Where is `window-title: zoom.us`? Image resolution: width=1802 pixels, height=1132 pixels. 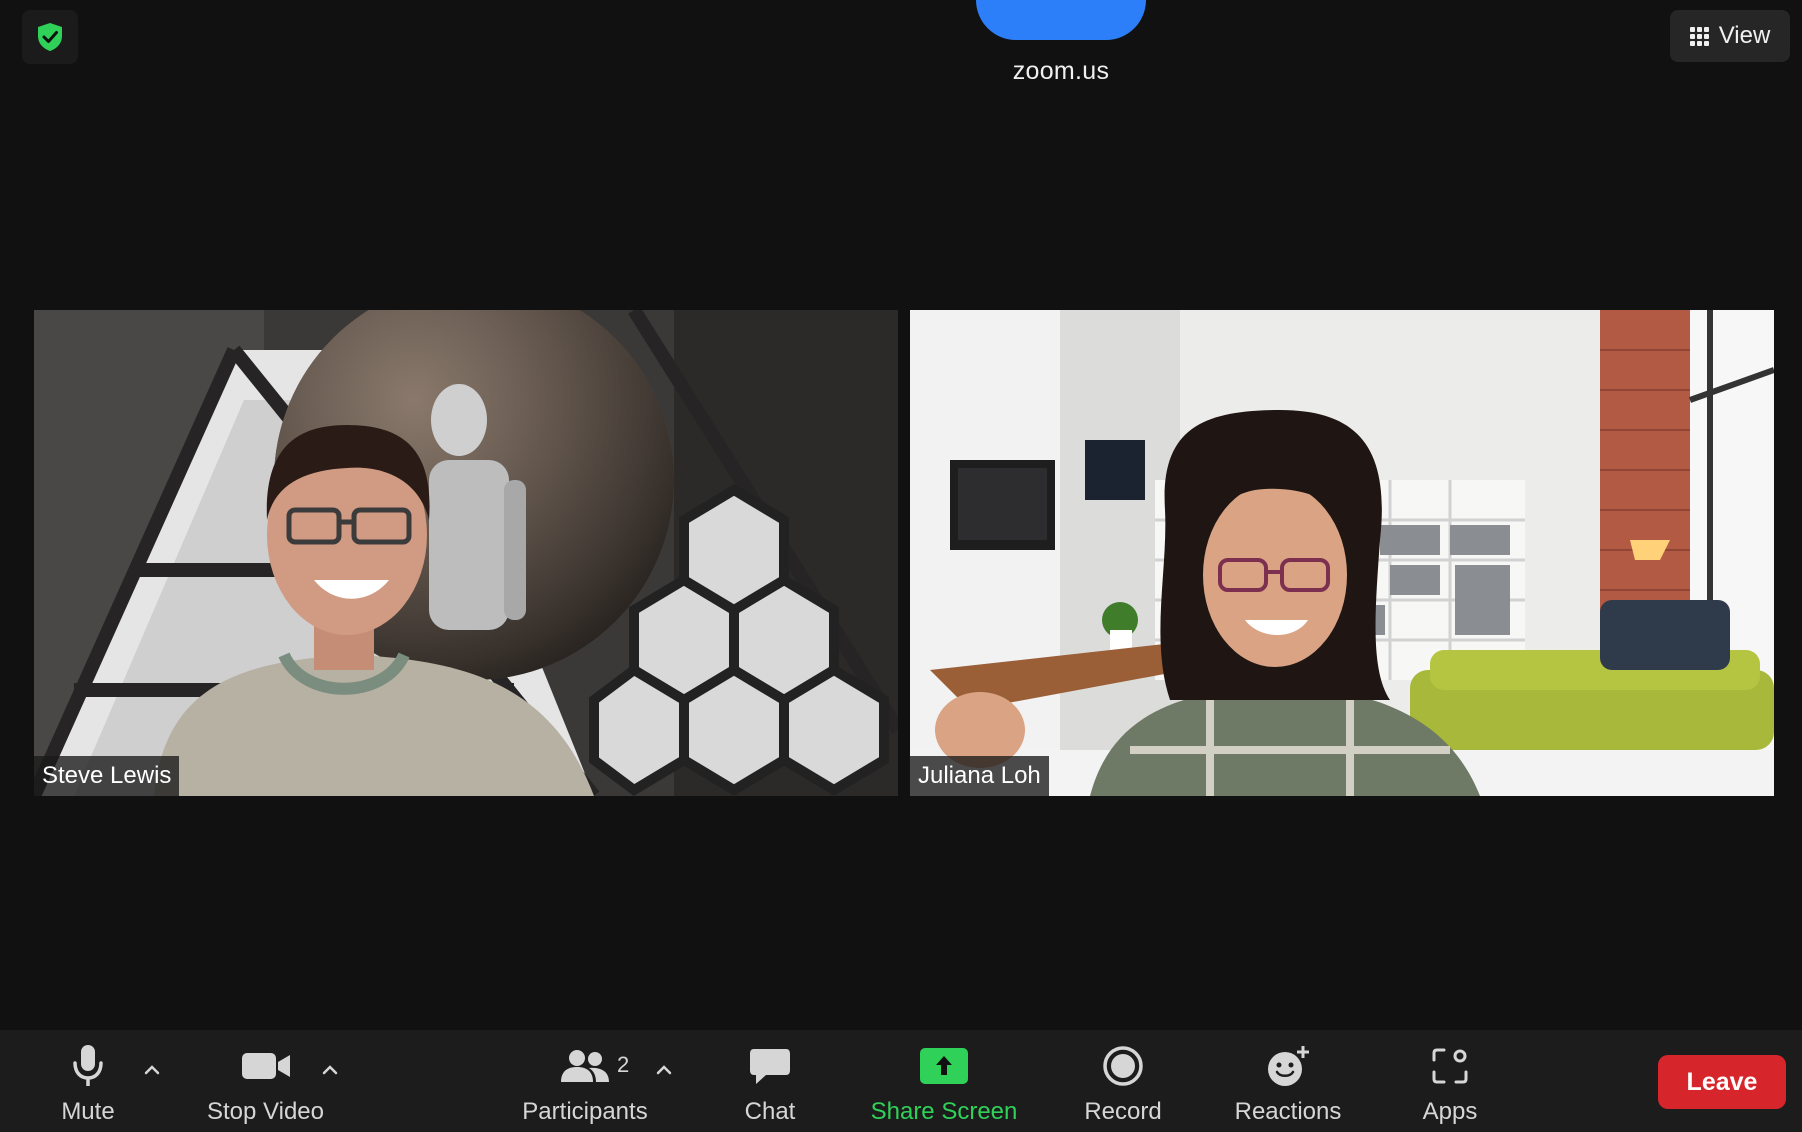 window-title: zoom.us is located at coordinates (1061, 71).